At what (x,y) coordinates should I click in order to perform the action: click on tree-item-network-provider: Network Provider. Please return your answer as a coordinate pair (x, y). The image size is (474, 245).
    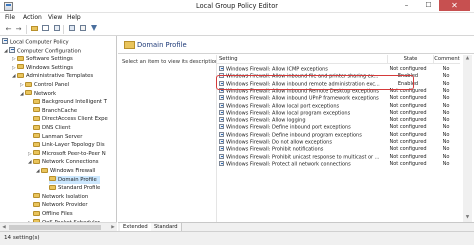
    Looking at the image, I should click on (60, 205).